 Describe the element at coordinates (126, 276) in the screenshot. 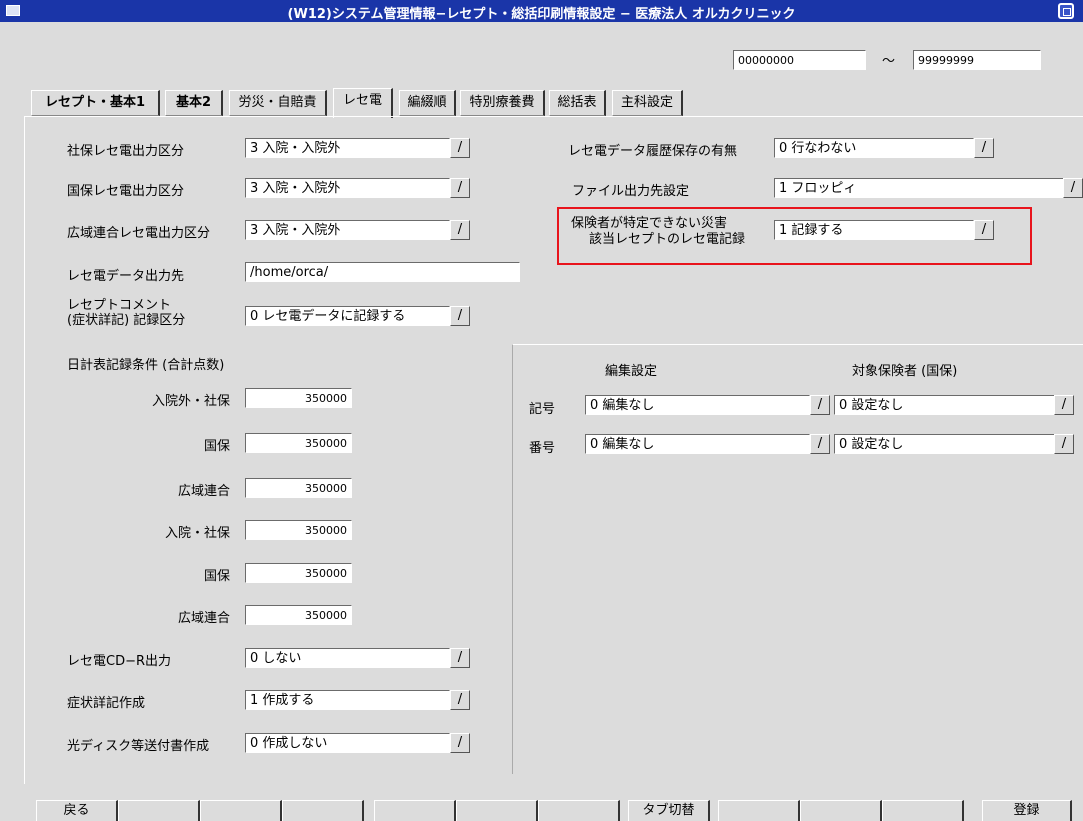

I see `output-dest-label: レセ電データ出力先` at that location.